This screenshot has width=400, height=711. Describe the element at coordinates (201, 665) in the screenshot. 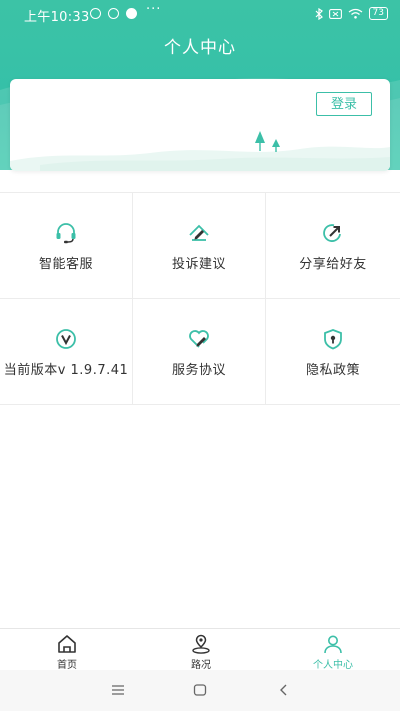

I see `tab-label: 路况` at that location.